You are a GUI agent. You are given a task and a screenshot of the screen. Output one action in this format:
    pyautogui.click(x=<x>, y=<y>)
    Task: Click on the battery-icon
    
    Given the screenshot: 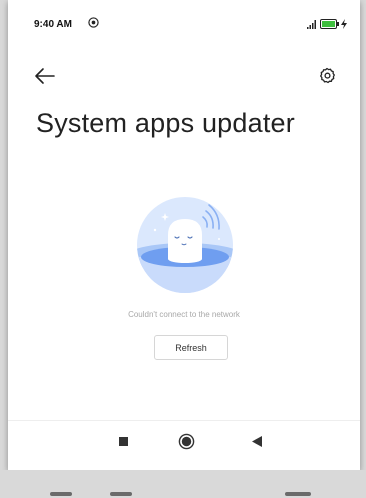 What is the action you would take?
    pyautogui.click(x=329, y=24)
    